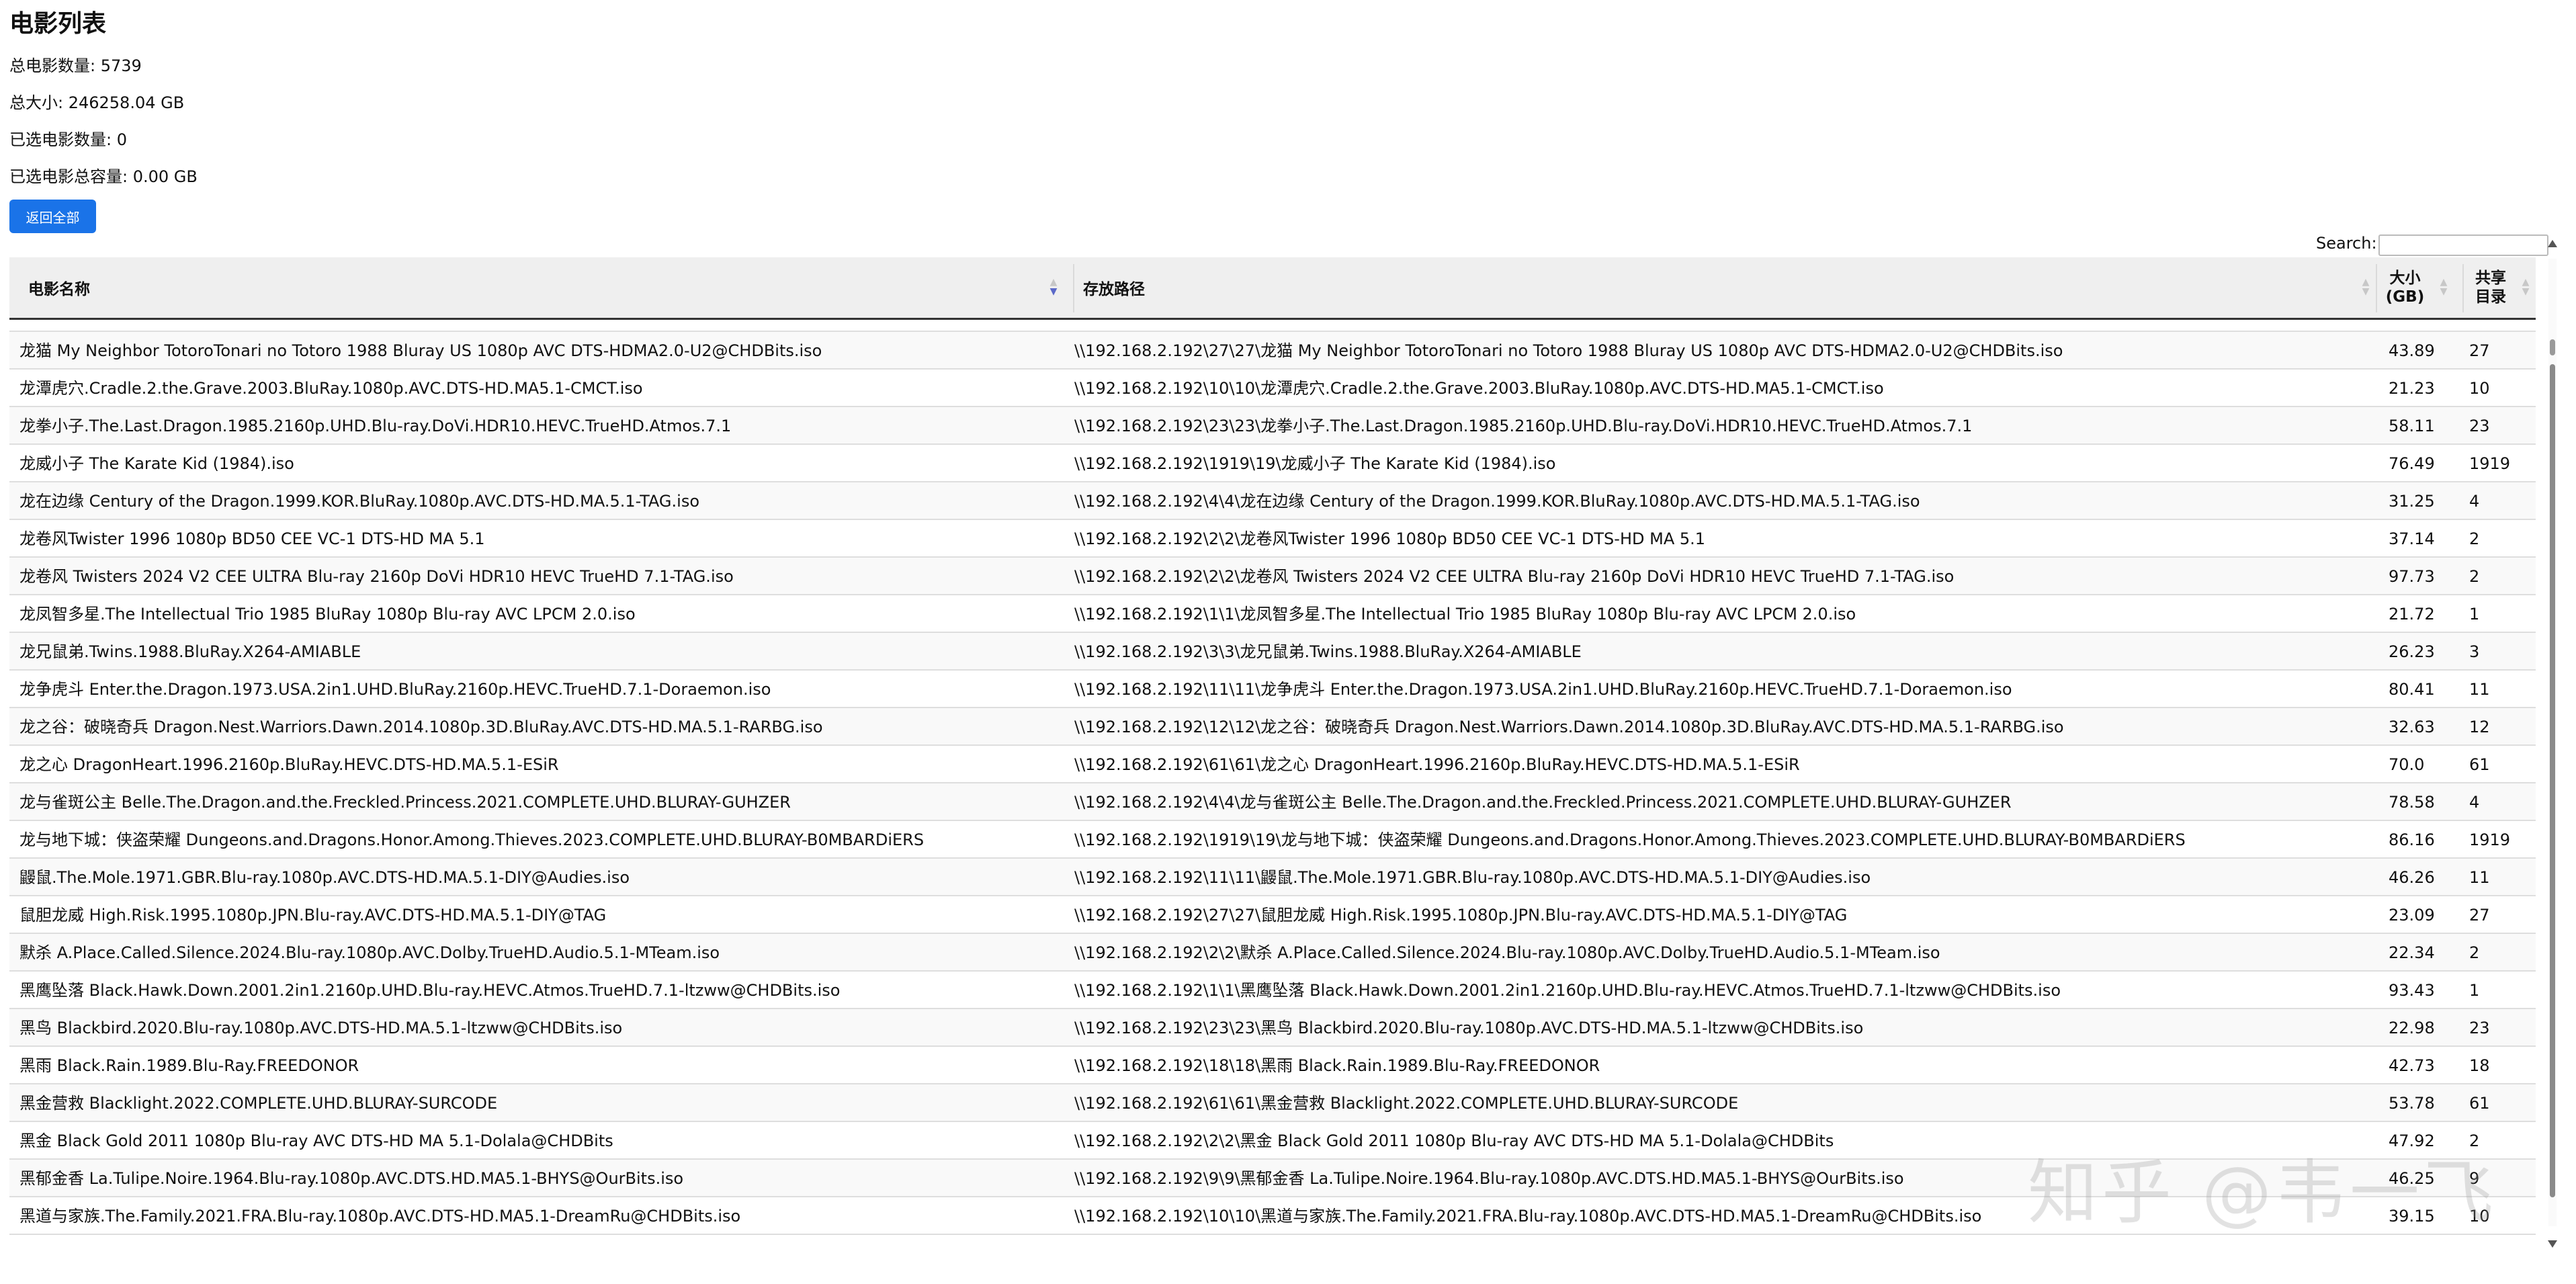  I want to click on movie-size-cell: 86.16, so click(2412, 839).